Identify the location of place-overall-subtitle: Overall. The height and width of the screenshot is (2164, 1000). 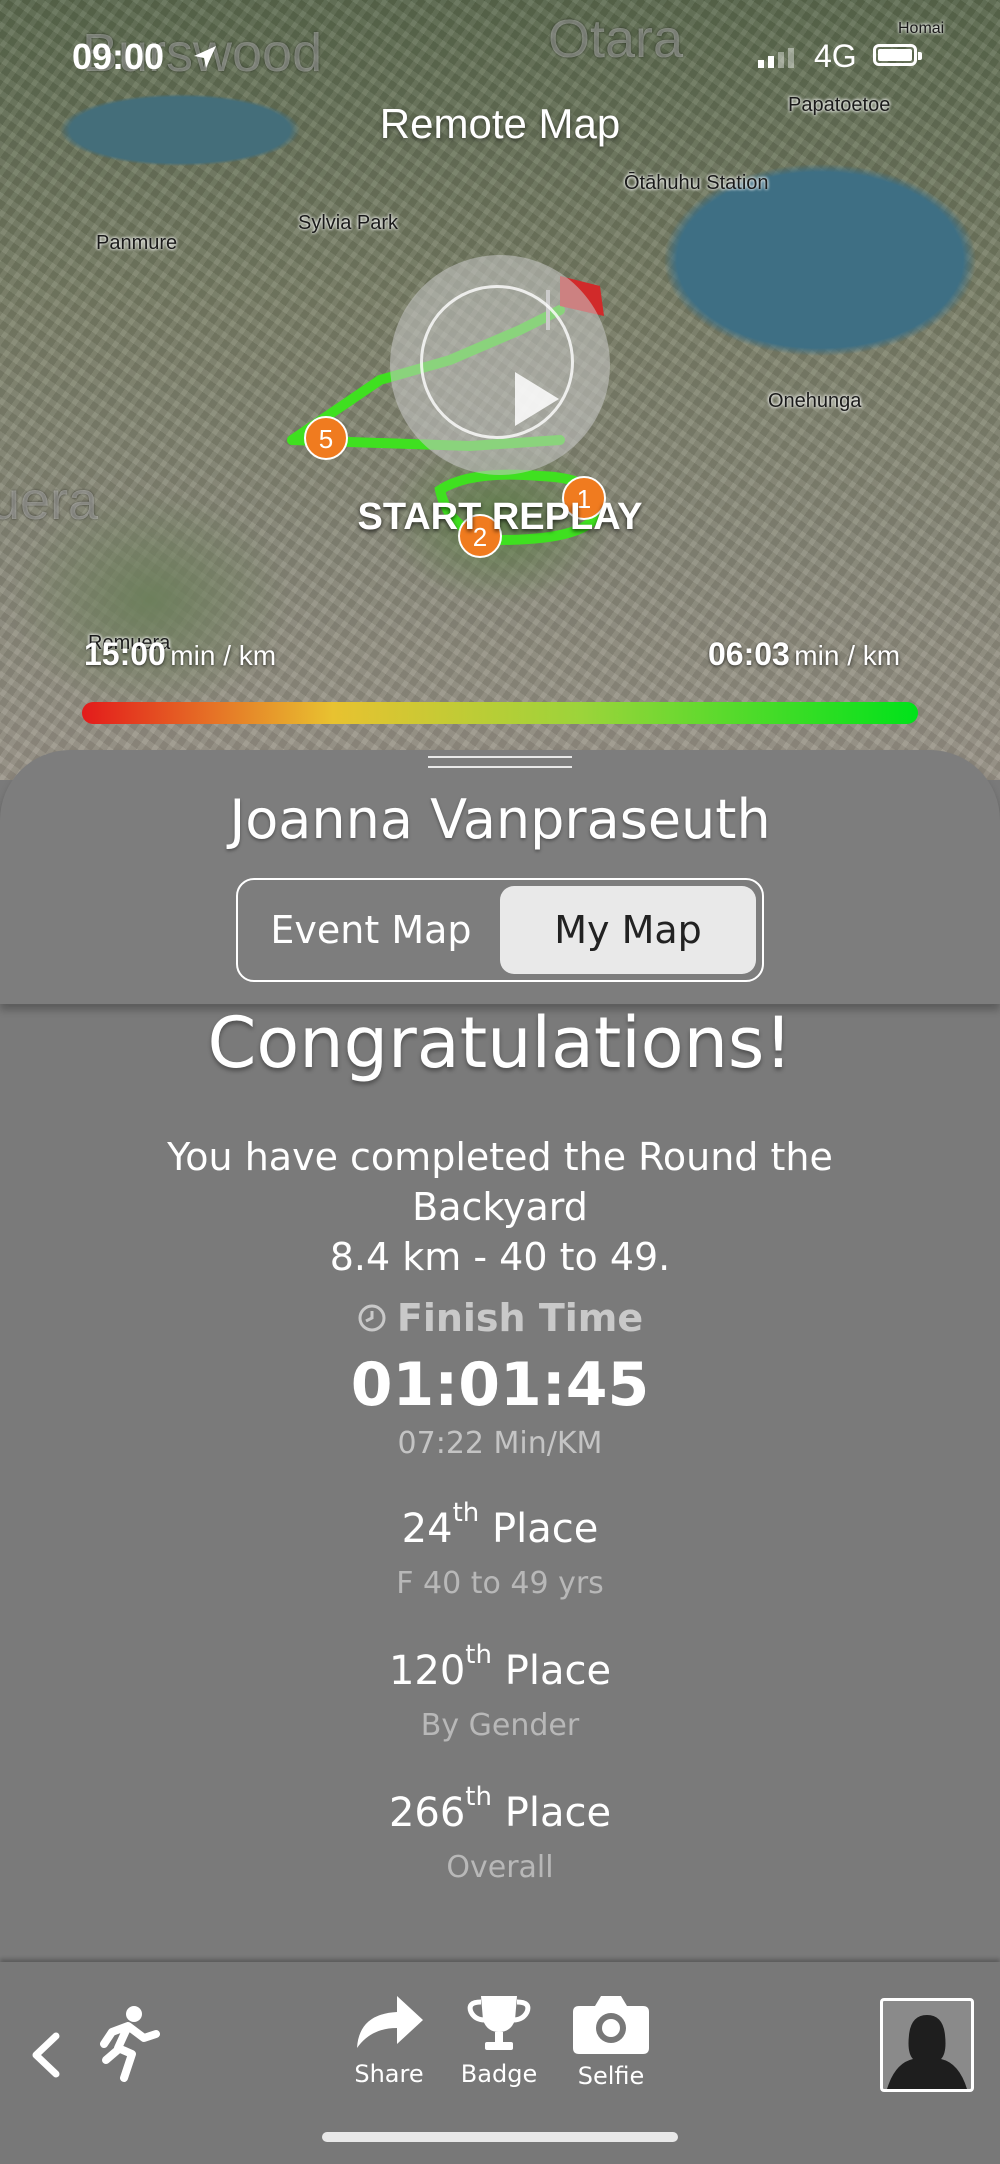
(500, 1867).